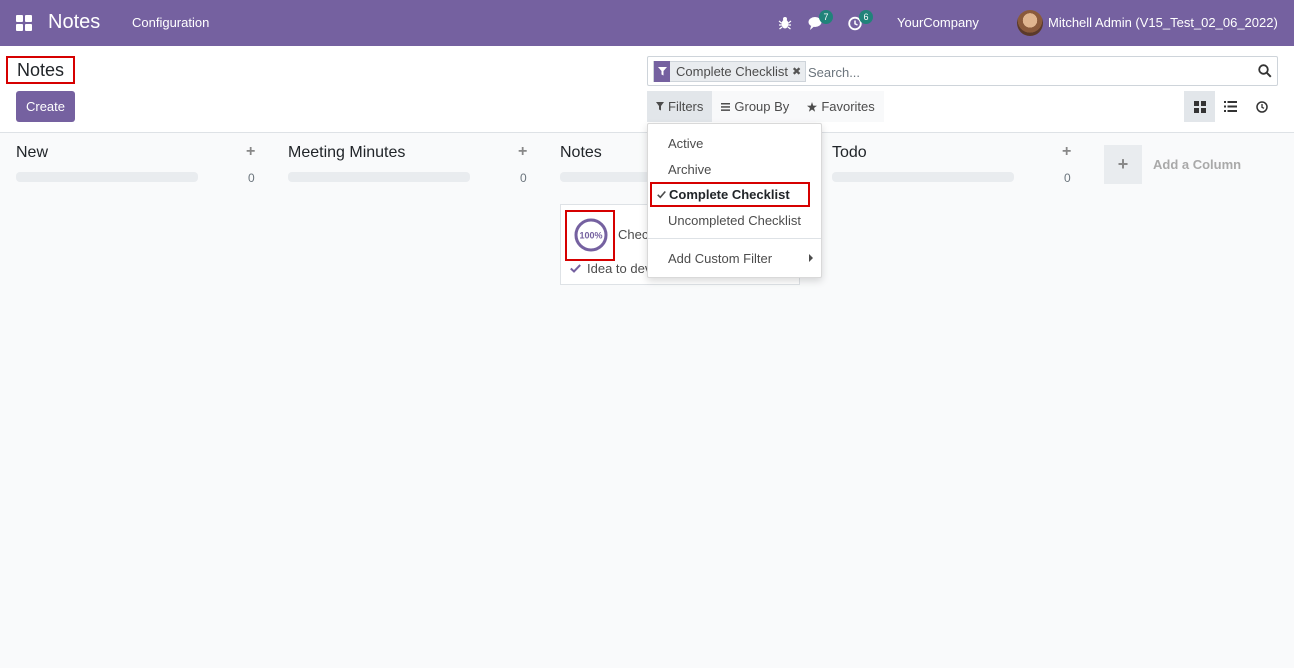 Image resolution: width=1294 pixels, height=668 pixels. Describe the element at coordinates (1265, 71) in the screenshot. I see `search-icon` at that location.